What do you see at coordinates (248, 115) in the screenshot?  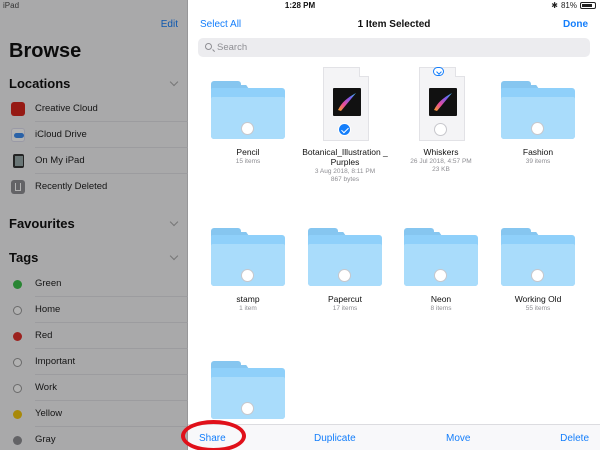 I see `folder-item: Pencil 15 items` at bounding box center [248, 115].